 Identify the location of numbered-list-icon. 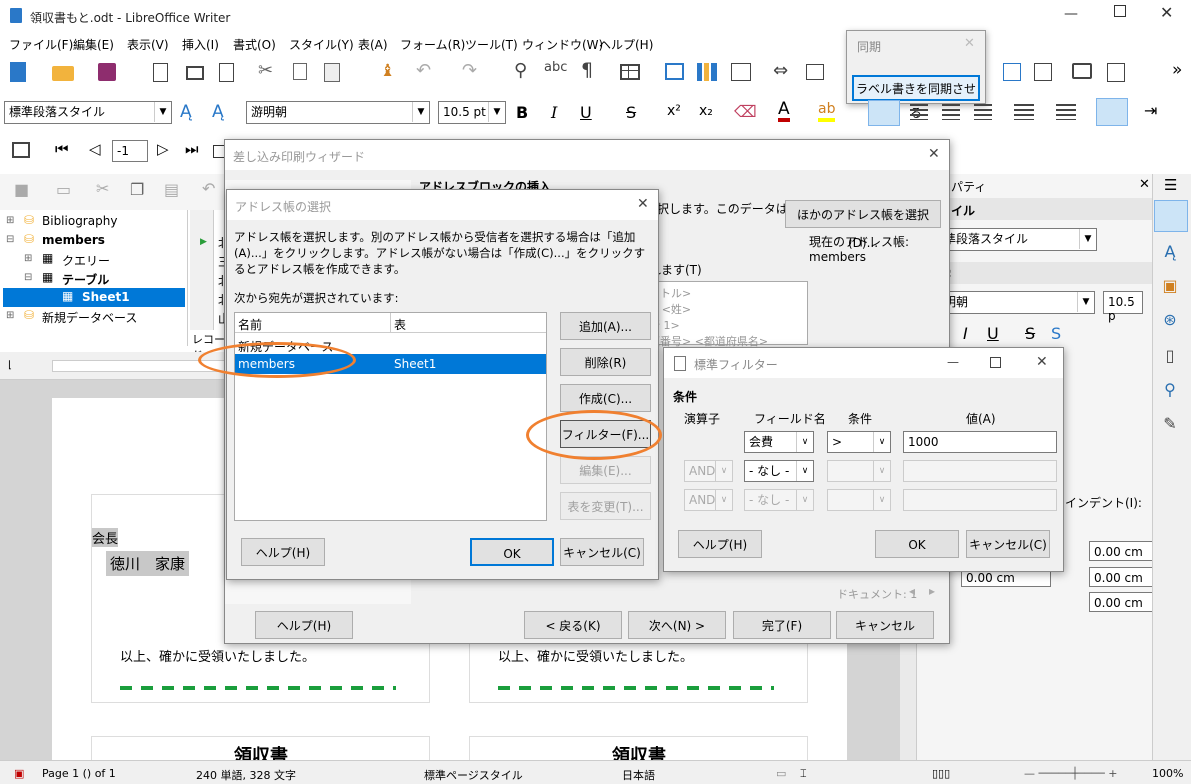
(1066, 112).